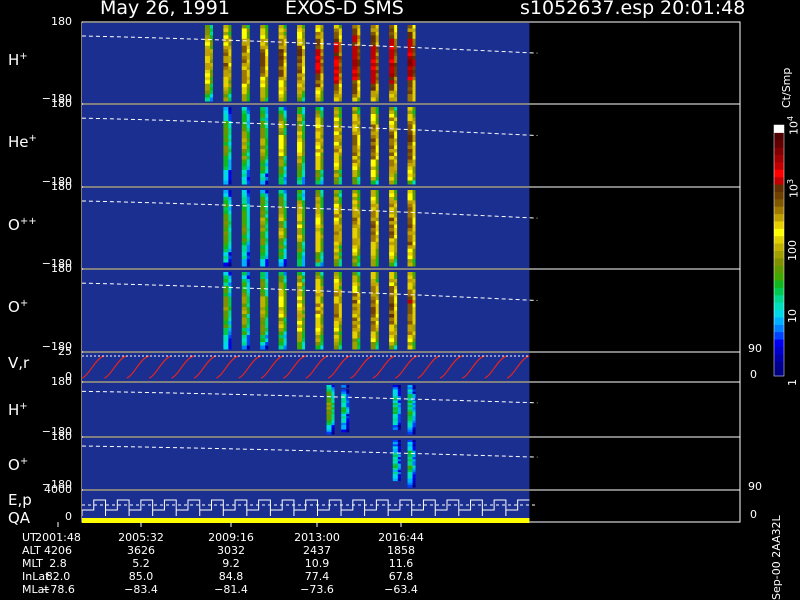 This screenshot has width=800, height=600. I want to click on footer-cell-mlat: −81.4, so click(231, 589).